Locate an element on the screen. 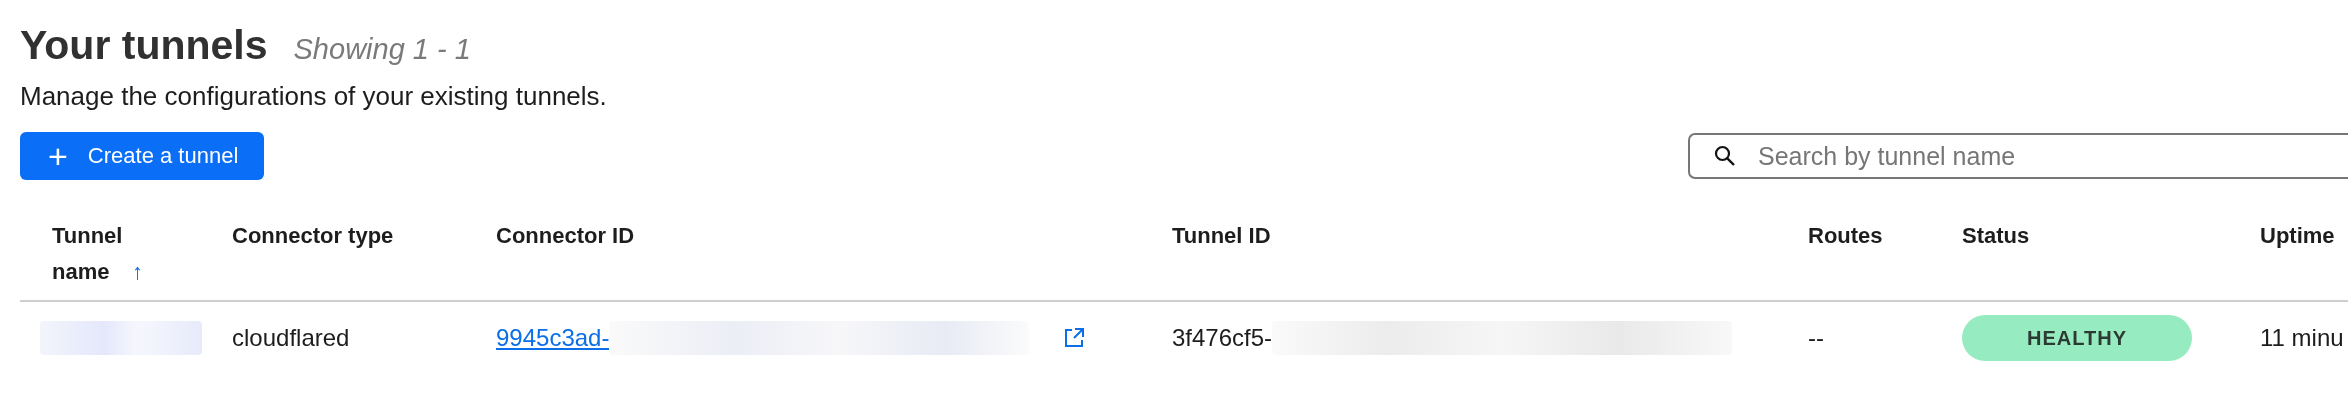 The width and height of the screenshot is (2348, 414). column-header: Connector ID is located at coordinates (565, 235).